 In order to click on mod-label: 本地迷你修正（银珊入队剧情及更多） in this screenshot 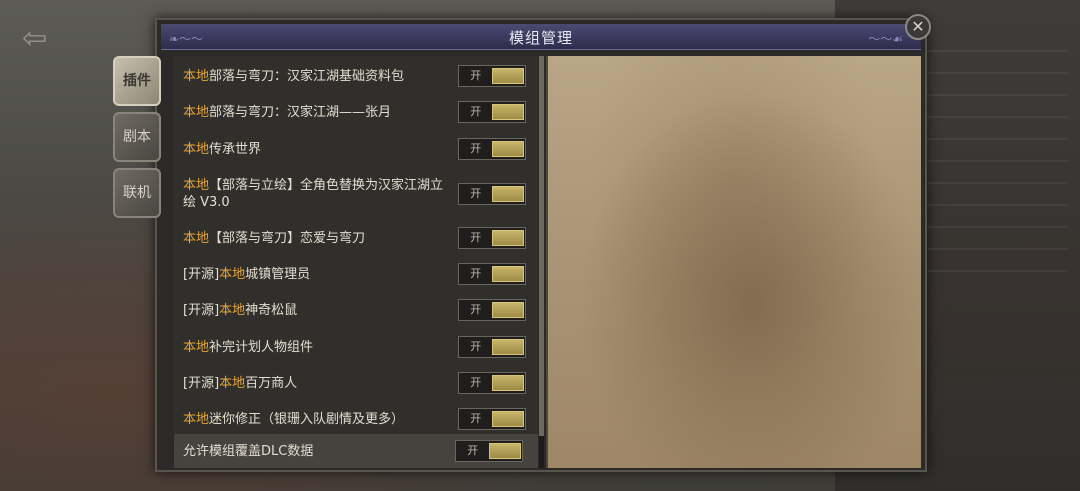, I will do `click(294, 419)`.